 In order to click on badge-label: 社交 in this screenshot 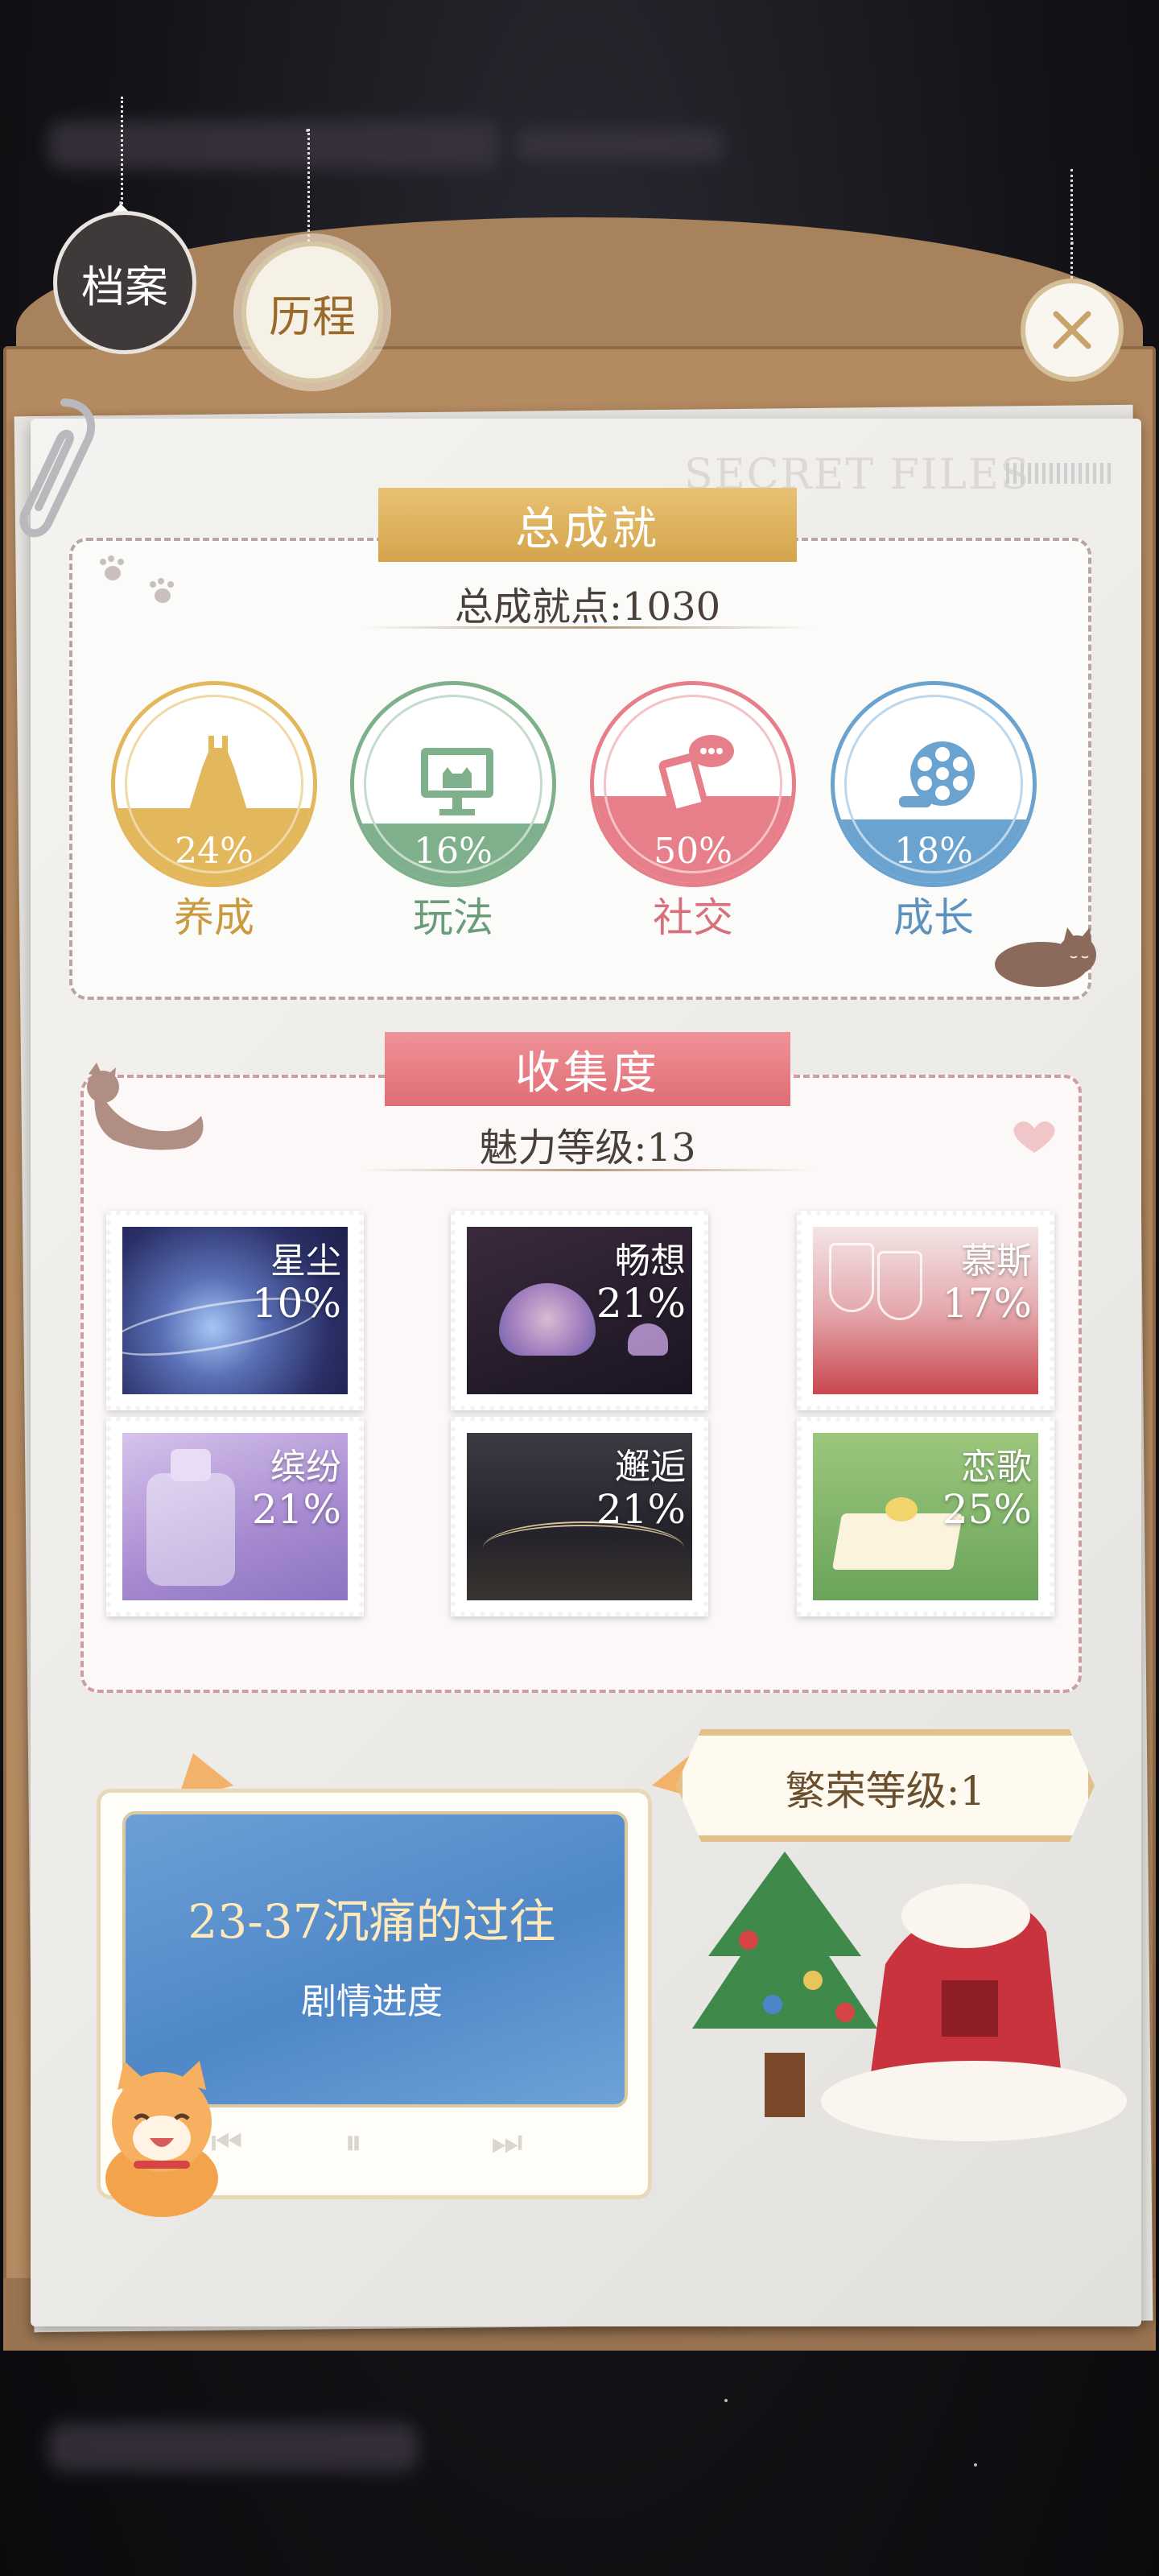, I will do `click(693, 917)`.